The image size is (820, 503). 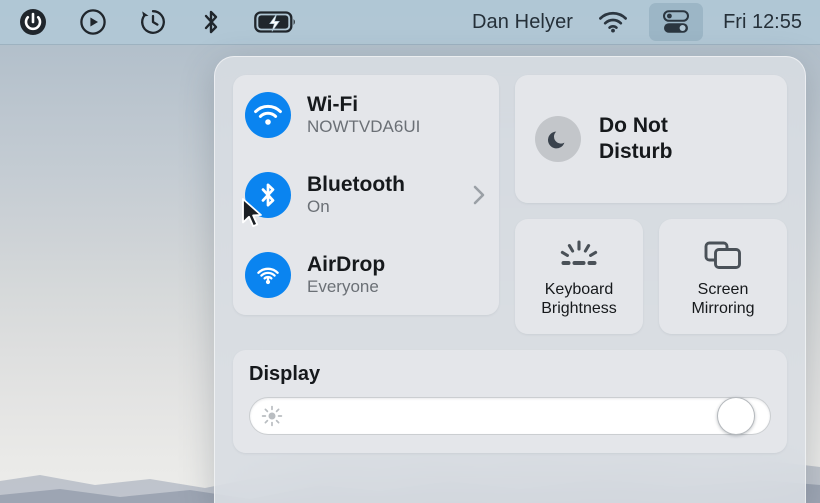 I want to click on display-title: Display, so click(x=285, y=374).